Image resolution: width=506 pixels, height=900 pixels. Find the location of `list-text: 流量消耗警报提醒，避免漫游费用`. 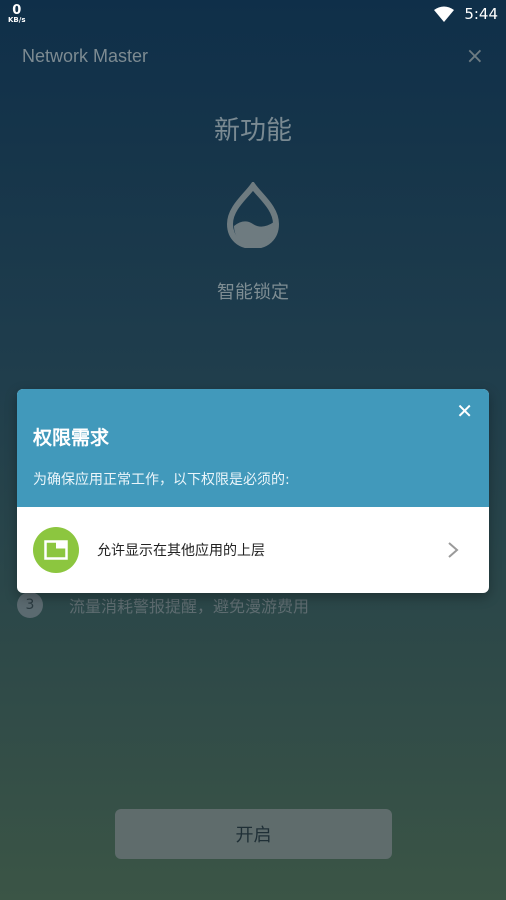

list-text: 流量消耗警报提醒，避免漫游费用 is located at coordinates (189, 606).